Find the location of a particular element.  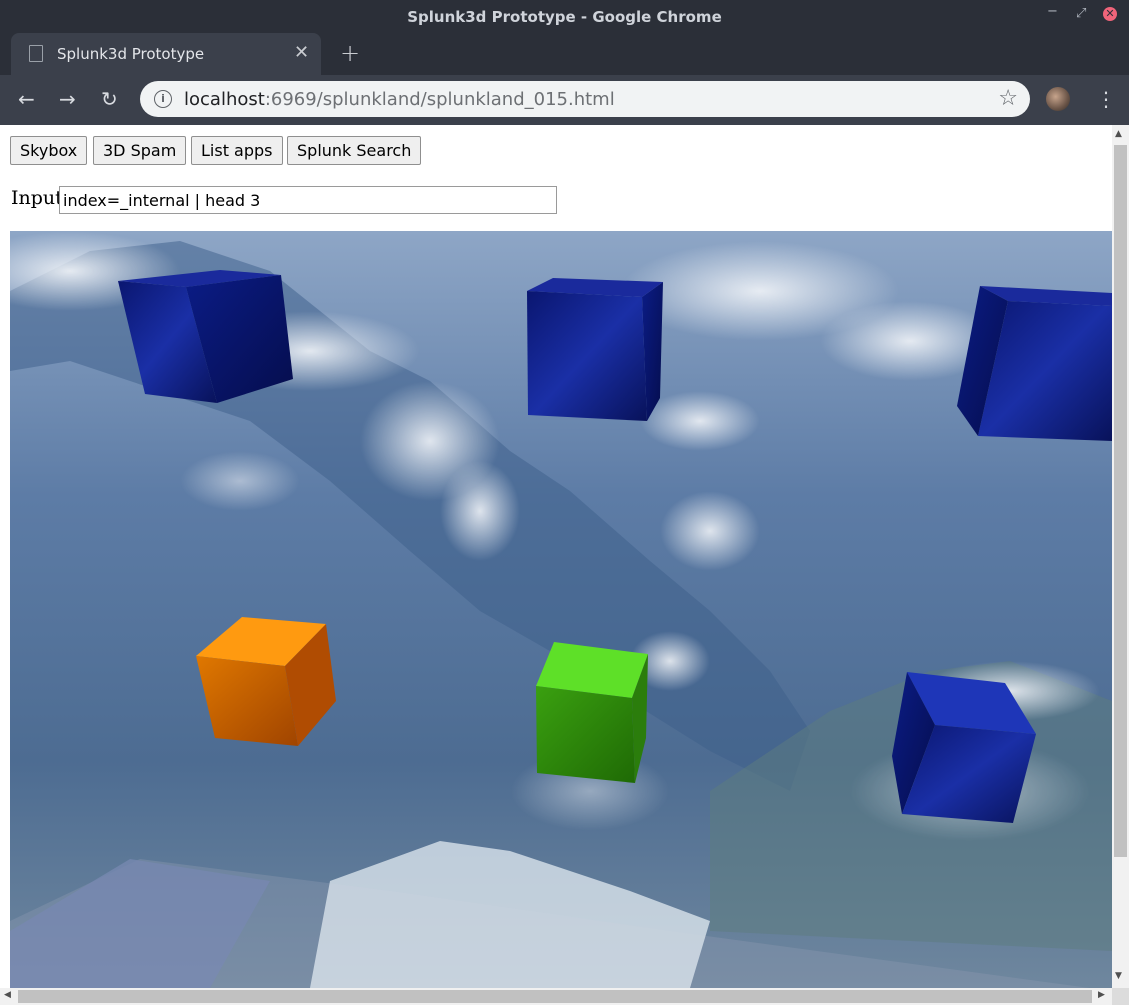

bookmark-star-icon: ☆ is located at coordinates (1008, 98).